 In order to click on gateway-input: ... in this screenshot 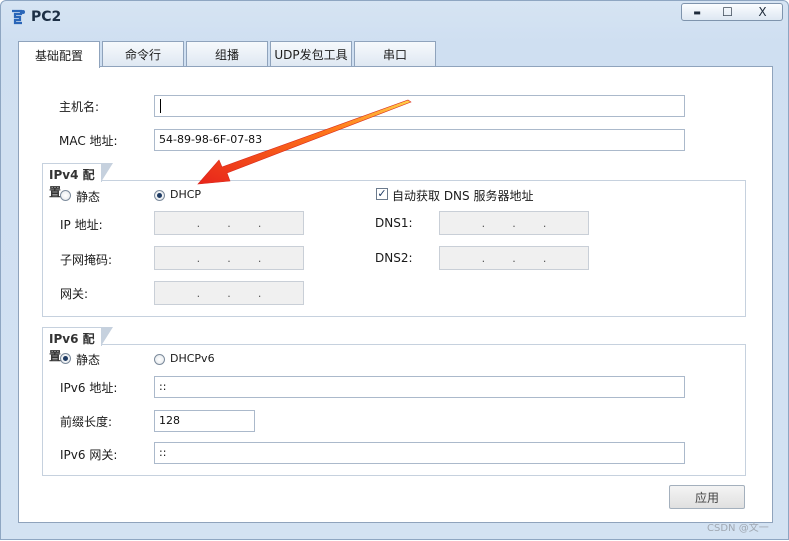, I will do `click(229, 293)`.